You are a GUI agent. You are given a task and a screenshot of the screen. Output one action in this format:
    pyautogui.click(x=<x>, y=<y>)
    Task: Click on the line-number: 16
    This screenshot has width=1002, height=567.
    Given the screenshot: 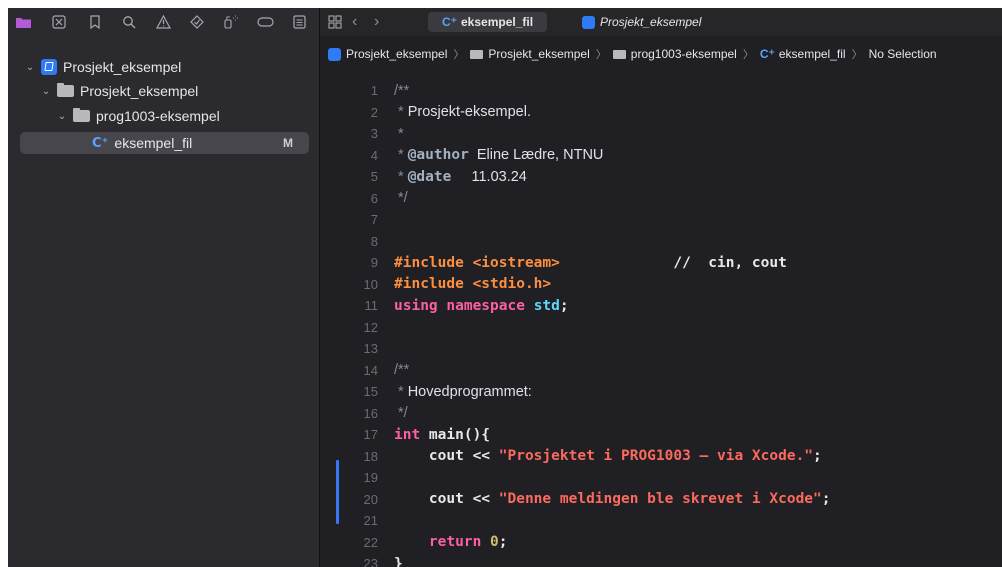 What is the action you would take?
    pyautogui.click(x=370, y=413)
    